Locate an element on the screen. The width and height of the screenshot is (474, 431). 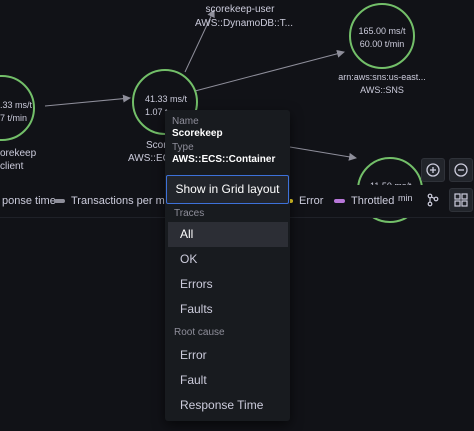
node-client-throughput: 7 t/min is located at coordinates (14, 118).